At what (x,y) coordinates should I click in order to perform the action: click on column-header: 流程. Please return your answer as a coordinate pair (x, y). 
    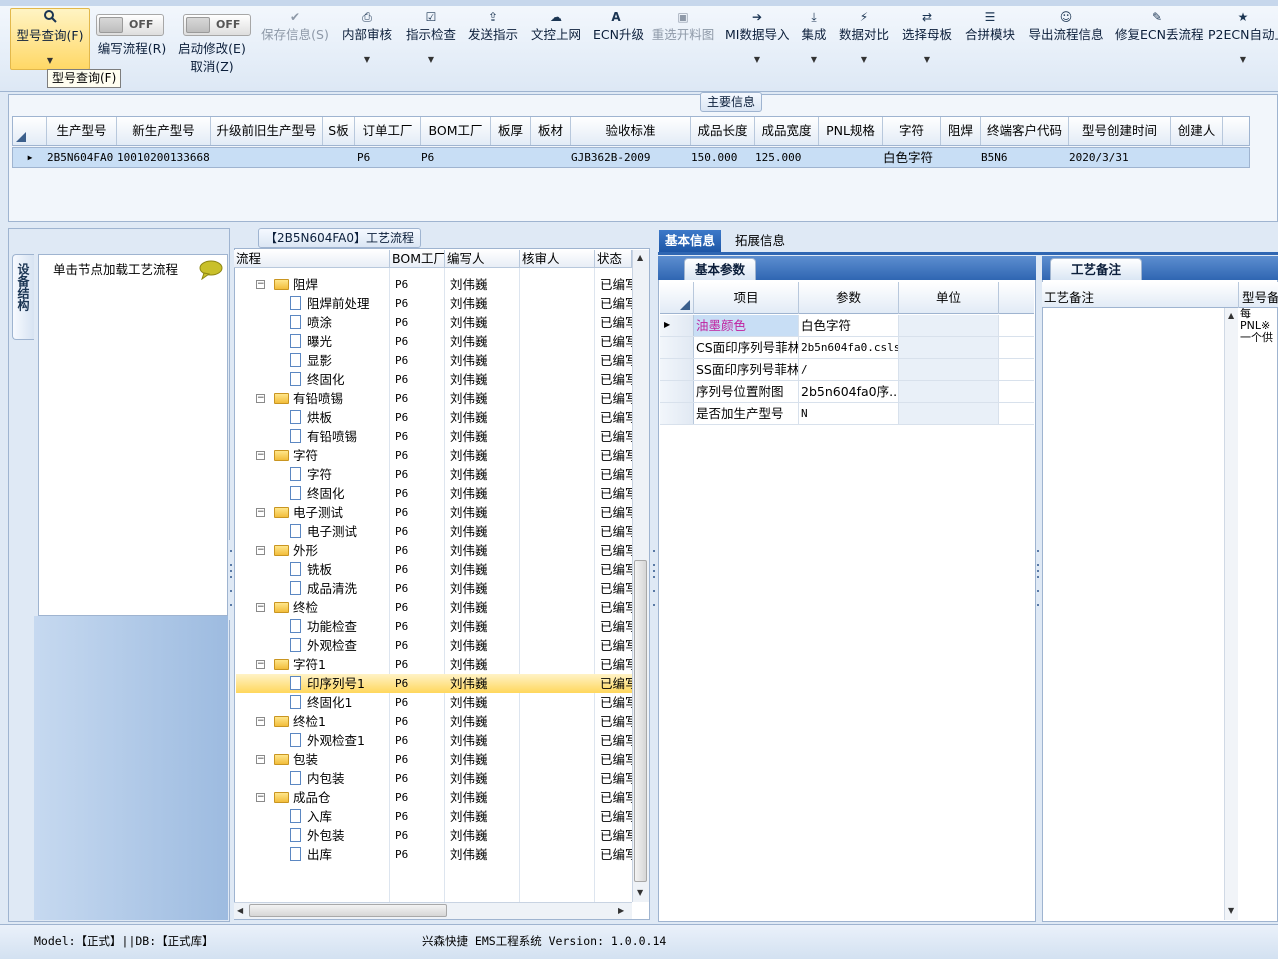
    Looking at the image, I should click on (312, 259).